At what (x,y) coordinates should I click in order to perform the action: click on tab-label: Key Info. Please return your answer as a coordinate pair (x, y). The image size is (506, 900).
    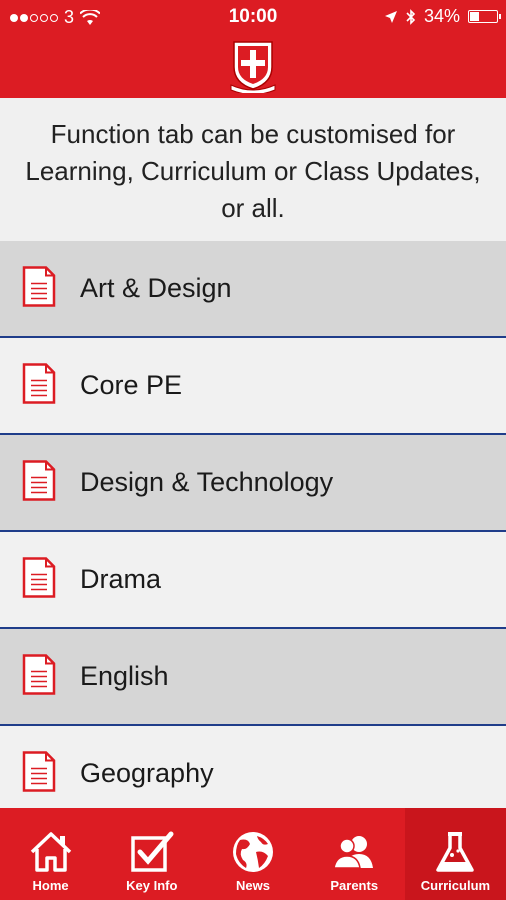
    Looking at the image, I should click on (152, 885).